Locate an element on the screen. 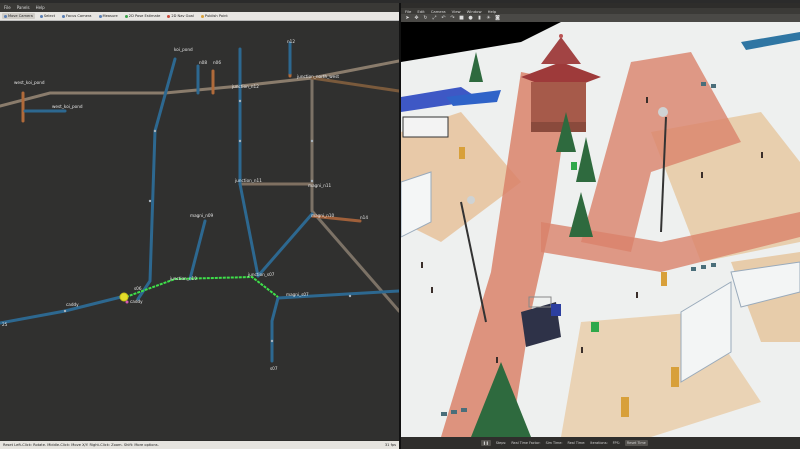 Image resolution: width=800 pixels, height=449 pixels. undo-icon: ↶ is located at coordinates (443, 18).